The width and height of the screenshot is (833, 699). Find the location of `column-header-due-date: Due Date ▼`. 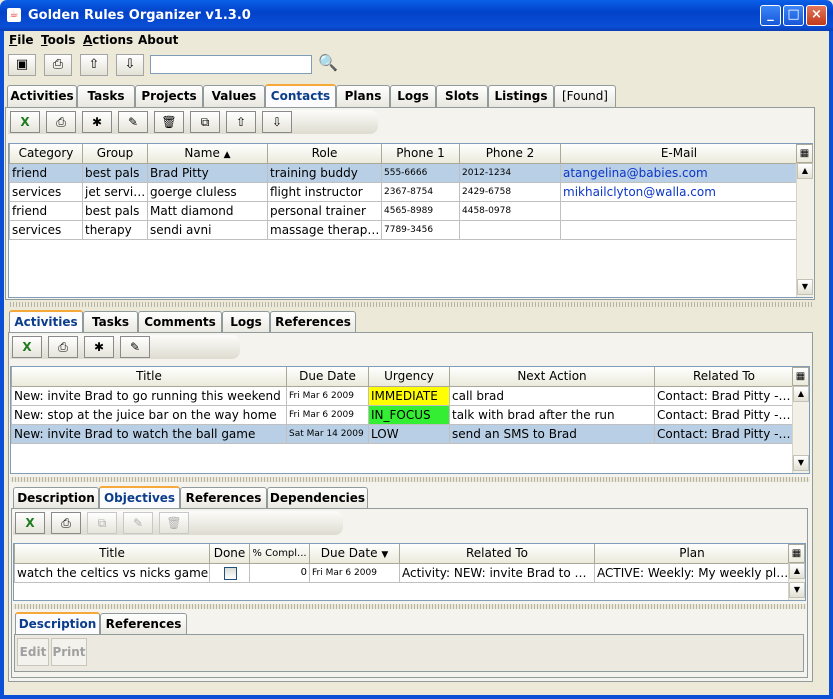

column-header-due-date: Due Date ▼ is located at coordinates (354, 554).